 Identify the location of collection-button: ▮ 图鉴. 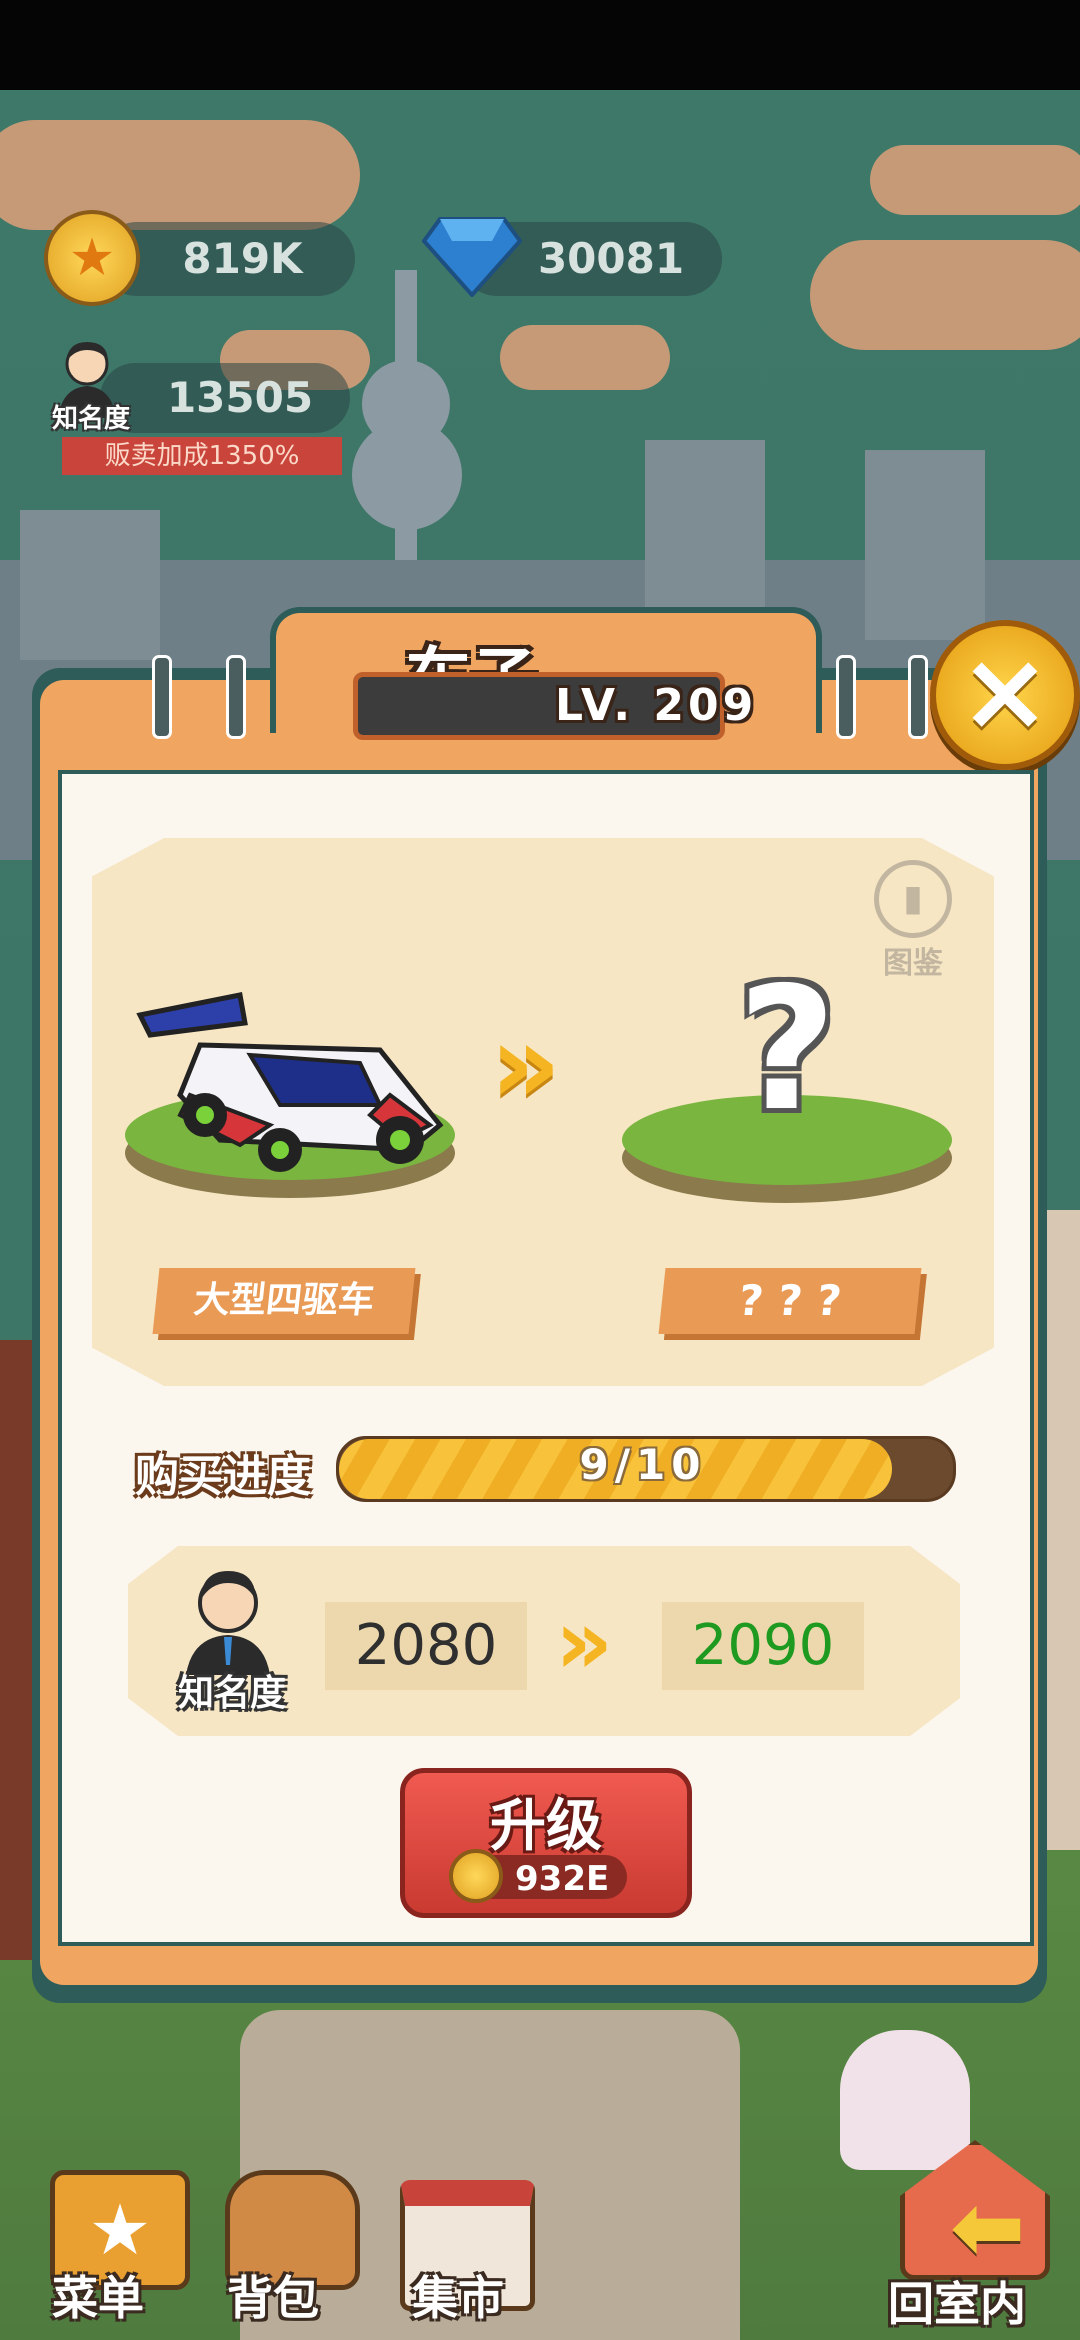
(913, 920).